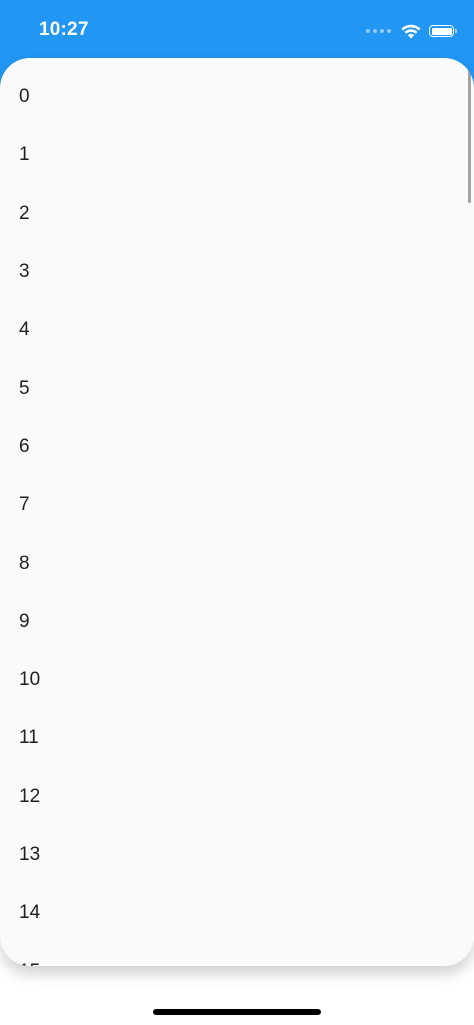 Image resolution: width=474 pixels, height=1025 pixels. I want to click on list-item: 9, so click(237, 622).